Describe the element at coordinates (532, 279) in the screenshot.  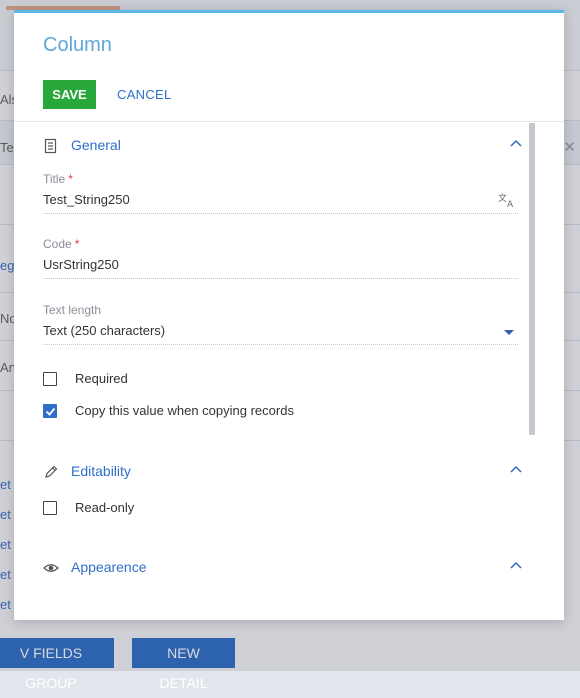
I see `scrollbar` at that location.